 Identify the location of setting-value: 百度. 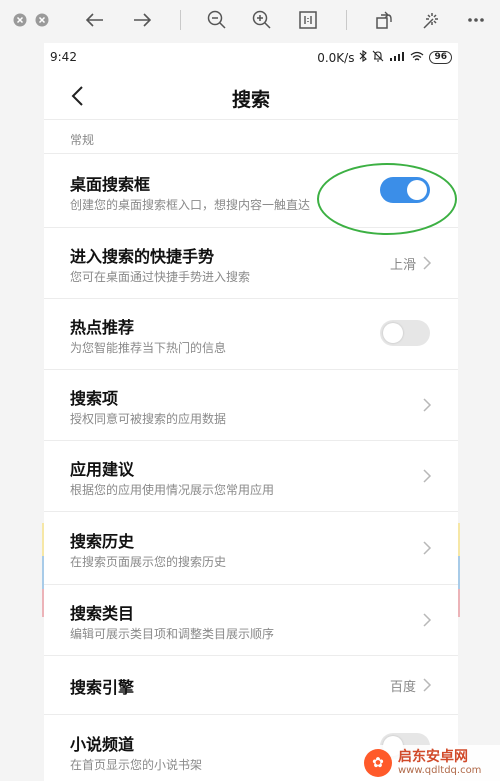
(402, 687).